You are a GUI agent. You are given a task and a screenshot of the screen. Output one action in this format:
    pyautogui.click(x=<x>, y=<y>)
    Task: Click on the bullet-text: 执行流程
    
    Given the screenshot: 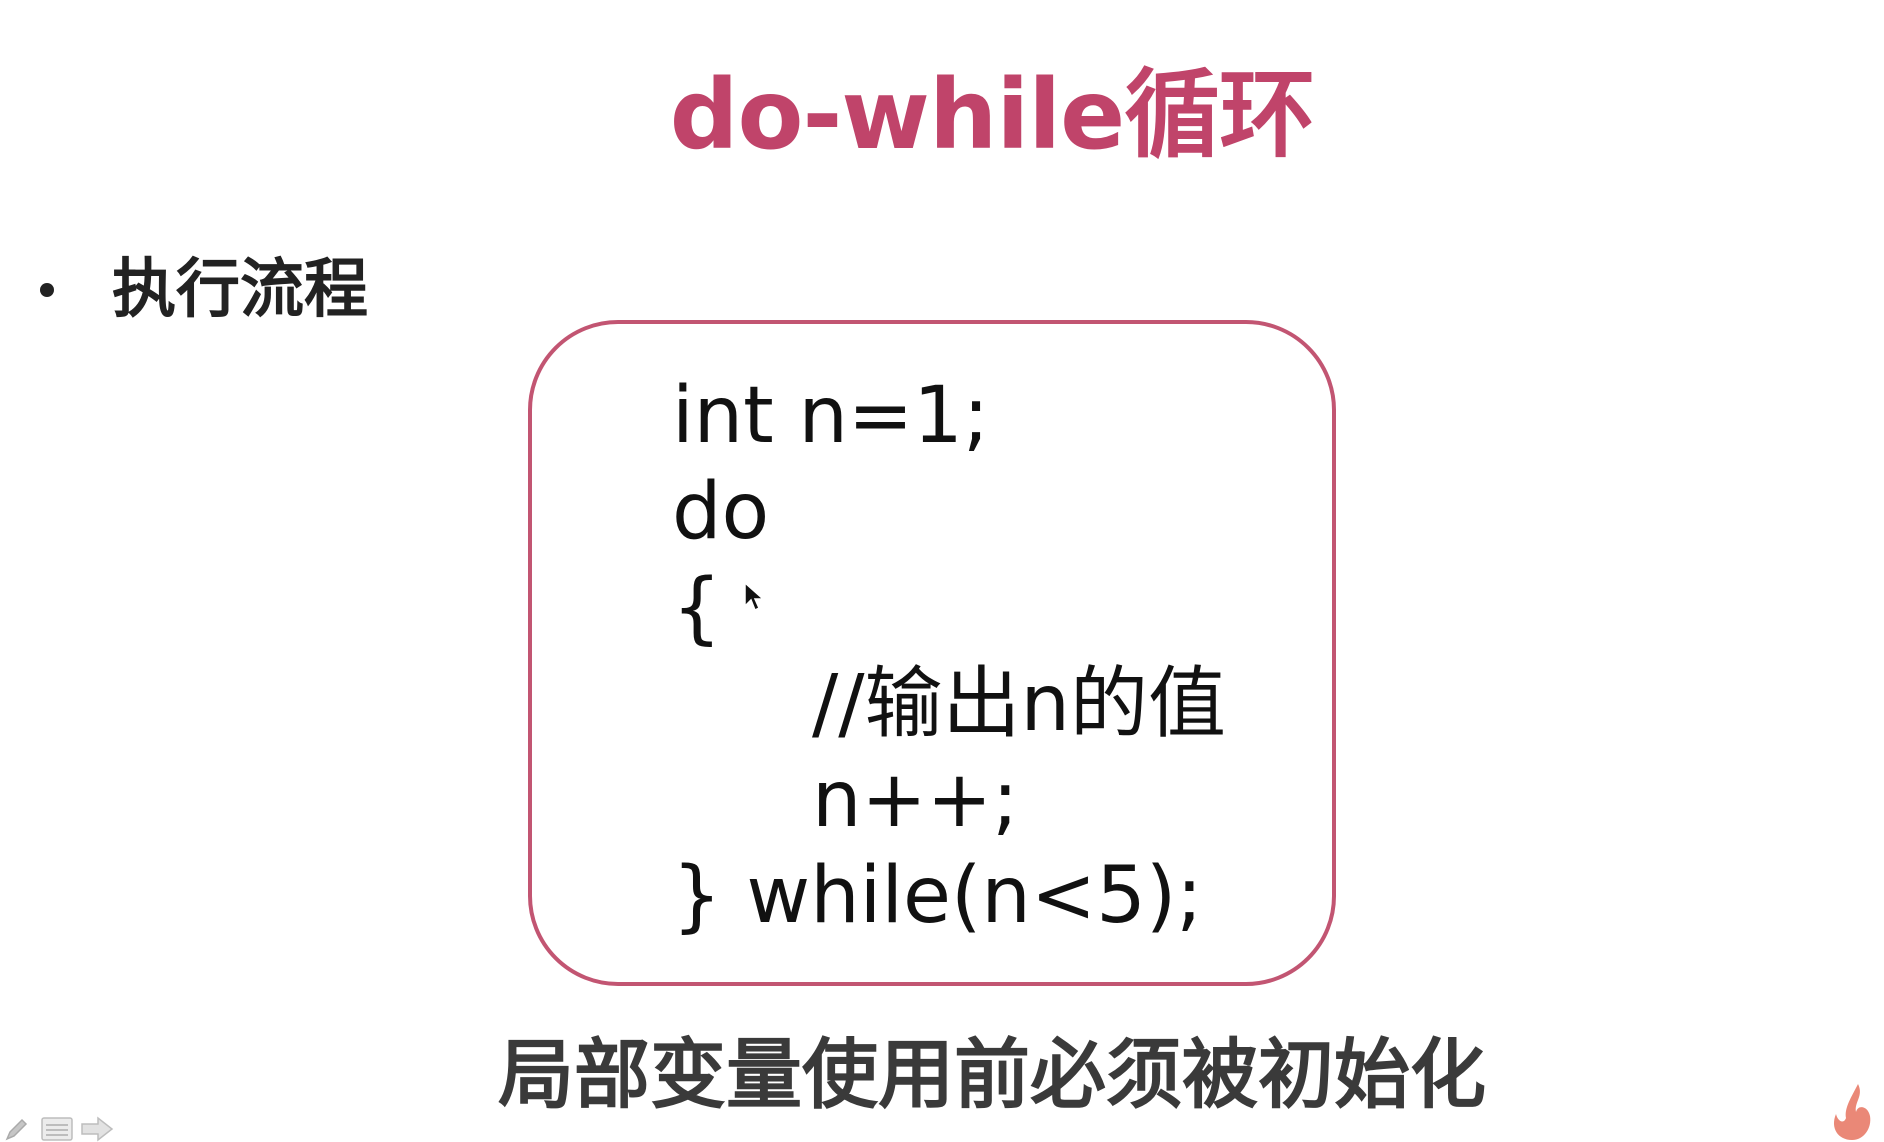 What is the action you would take?
    pyautogui.click(x=240, y=290)
    